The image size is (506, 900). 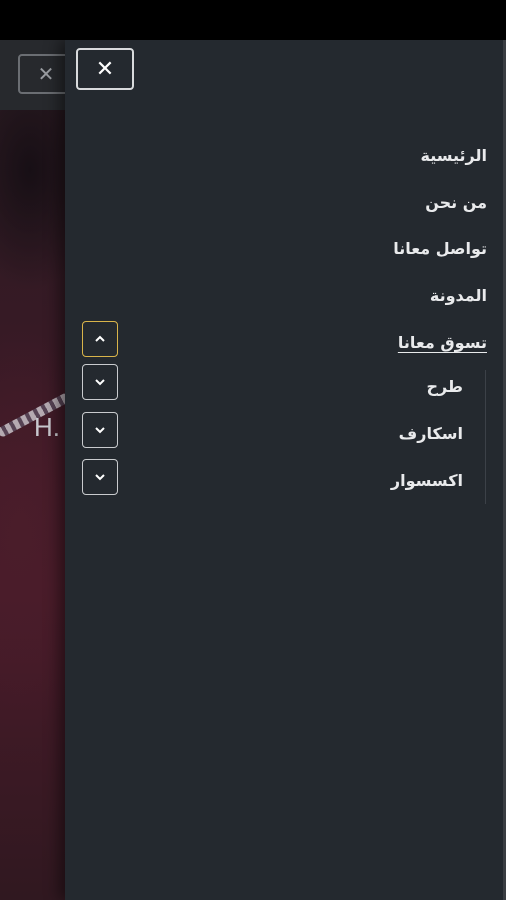 I want to click on hero-text: H., so click(x=47, y=427).